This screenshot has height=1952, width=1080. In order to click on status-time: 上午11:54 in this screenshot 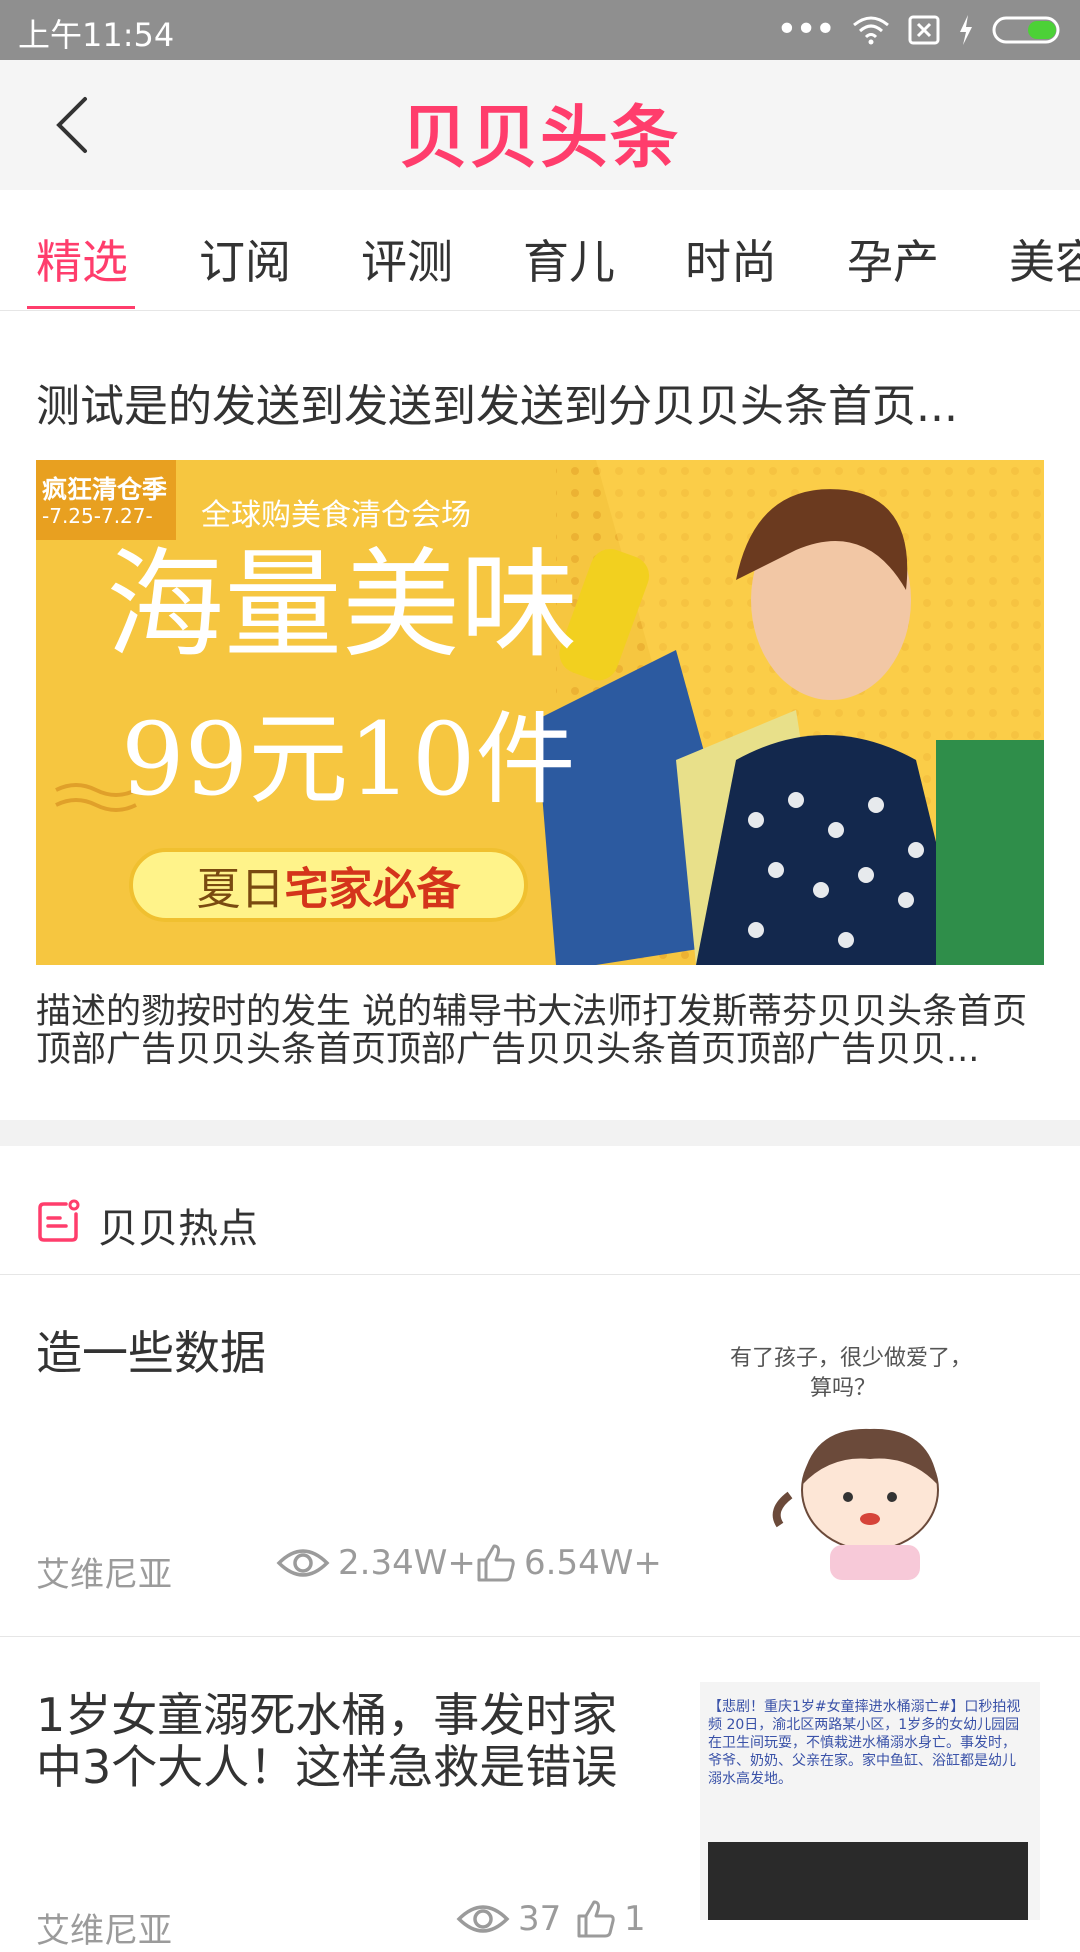, I will do `click(96, 35)`.